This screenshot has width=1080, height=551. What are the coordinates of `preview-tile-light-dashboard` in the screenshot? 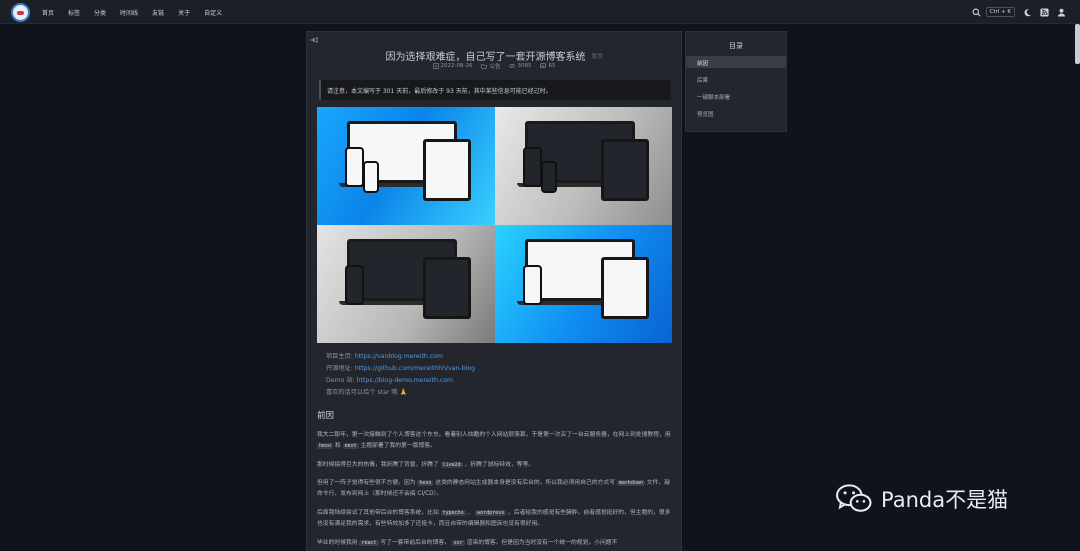 It's located at (583, 284).